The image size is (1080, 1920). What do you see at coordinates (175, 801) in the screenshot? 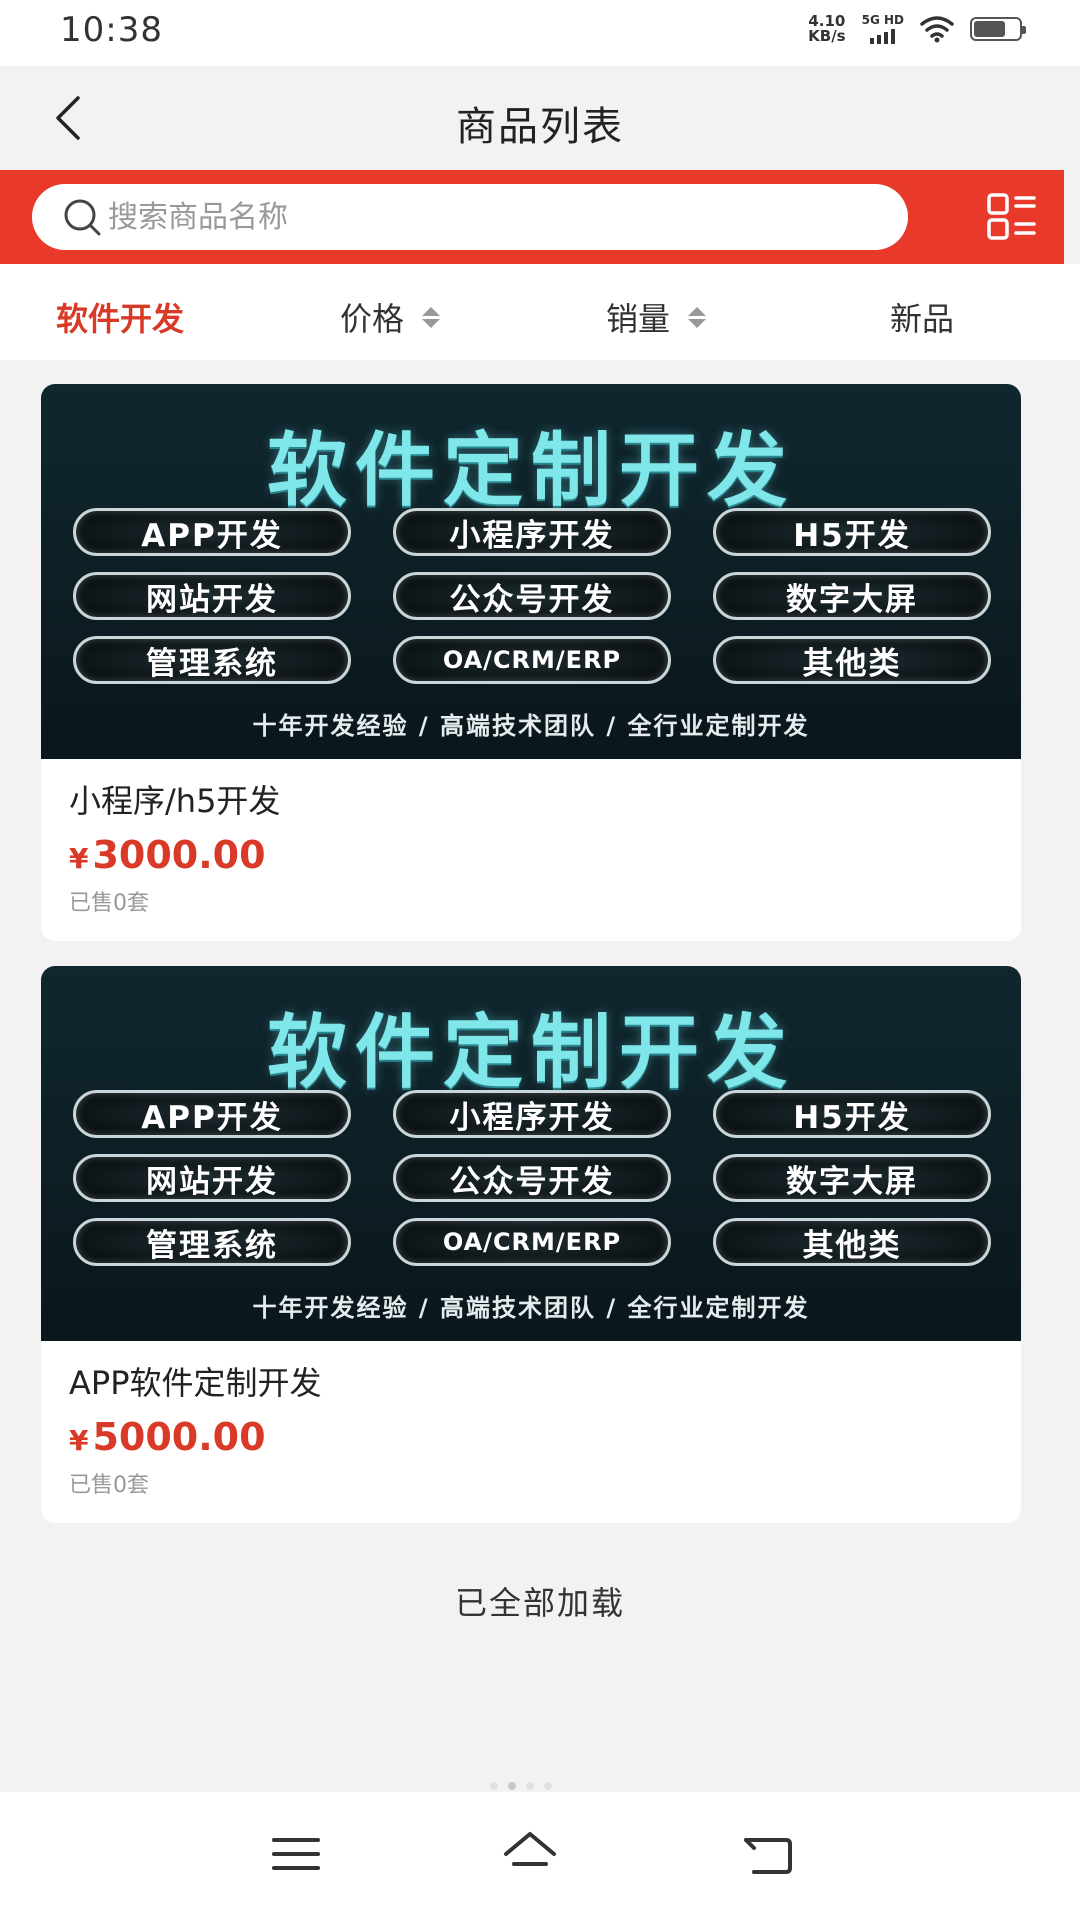
I see `product-name: 小程序/h5开发` at bounding box center [175, 801].